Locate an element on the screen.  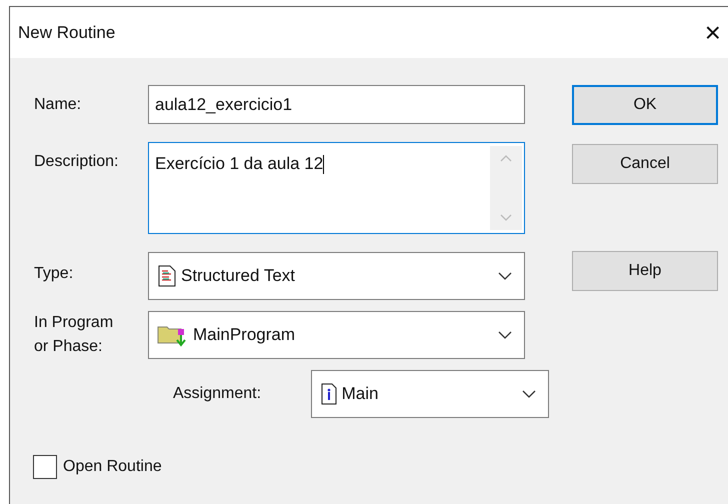
scroll-down-icon is located at coordinates (506, 218).